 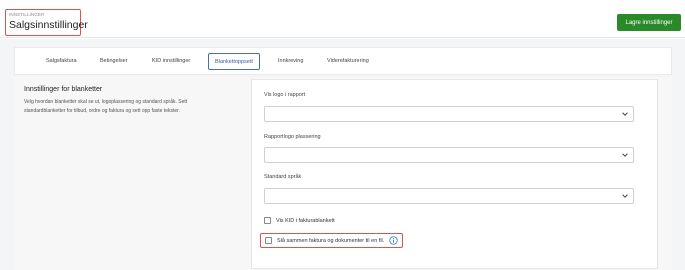 What do you see at coordinates (449, 114) in the screenshot?
I see `logo-select` at bounding box center [449, 114].